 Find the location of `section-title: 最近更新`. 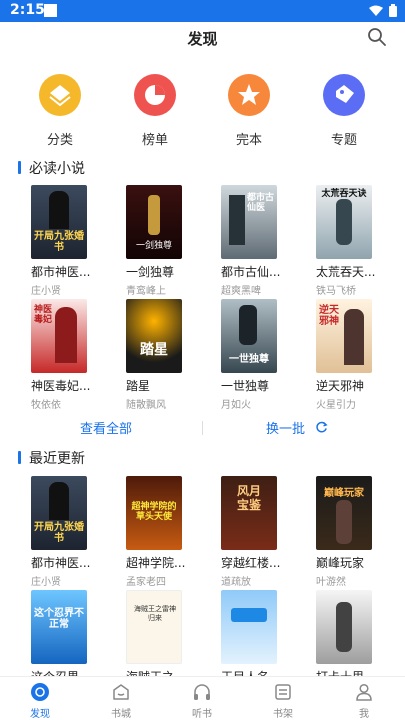

section-title: 最近更新 is located at coordinates (57, 459).